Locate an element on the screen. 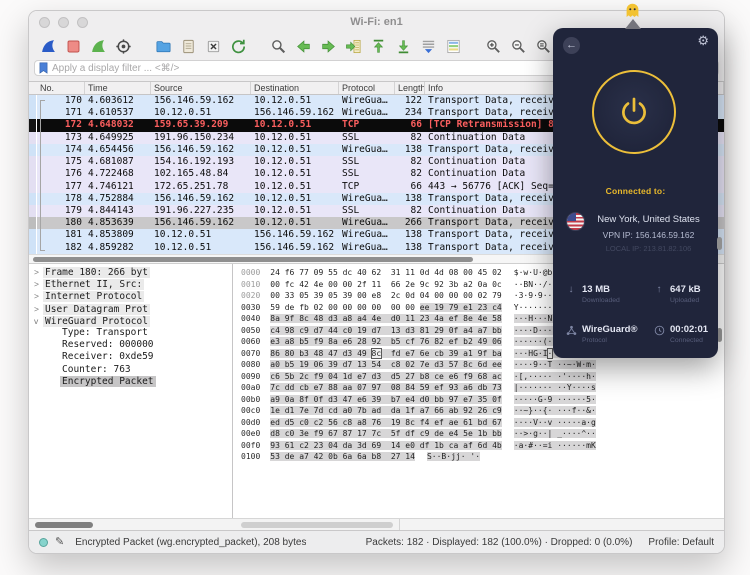 This screenshot has height=575, width=750. stop-capture-button is located at coordinates (73, 46).